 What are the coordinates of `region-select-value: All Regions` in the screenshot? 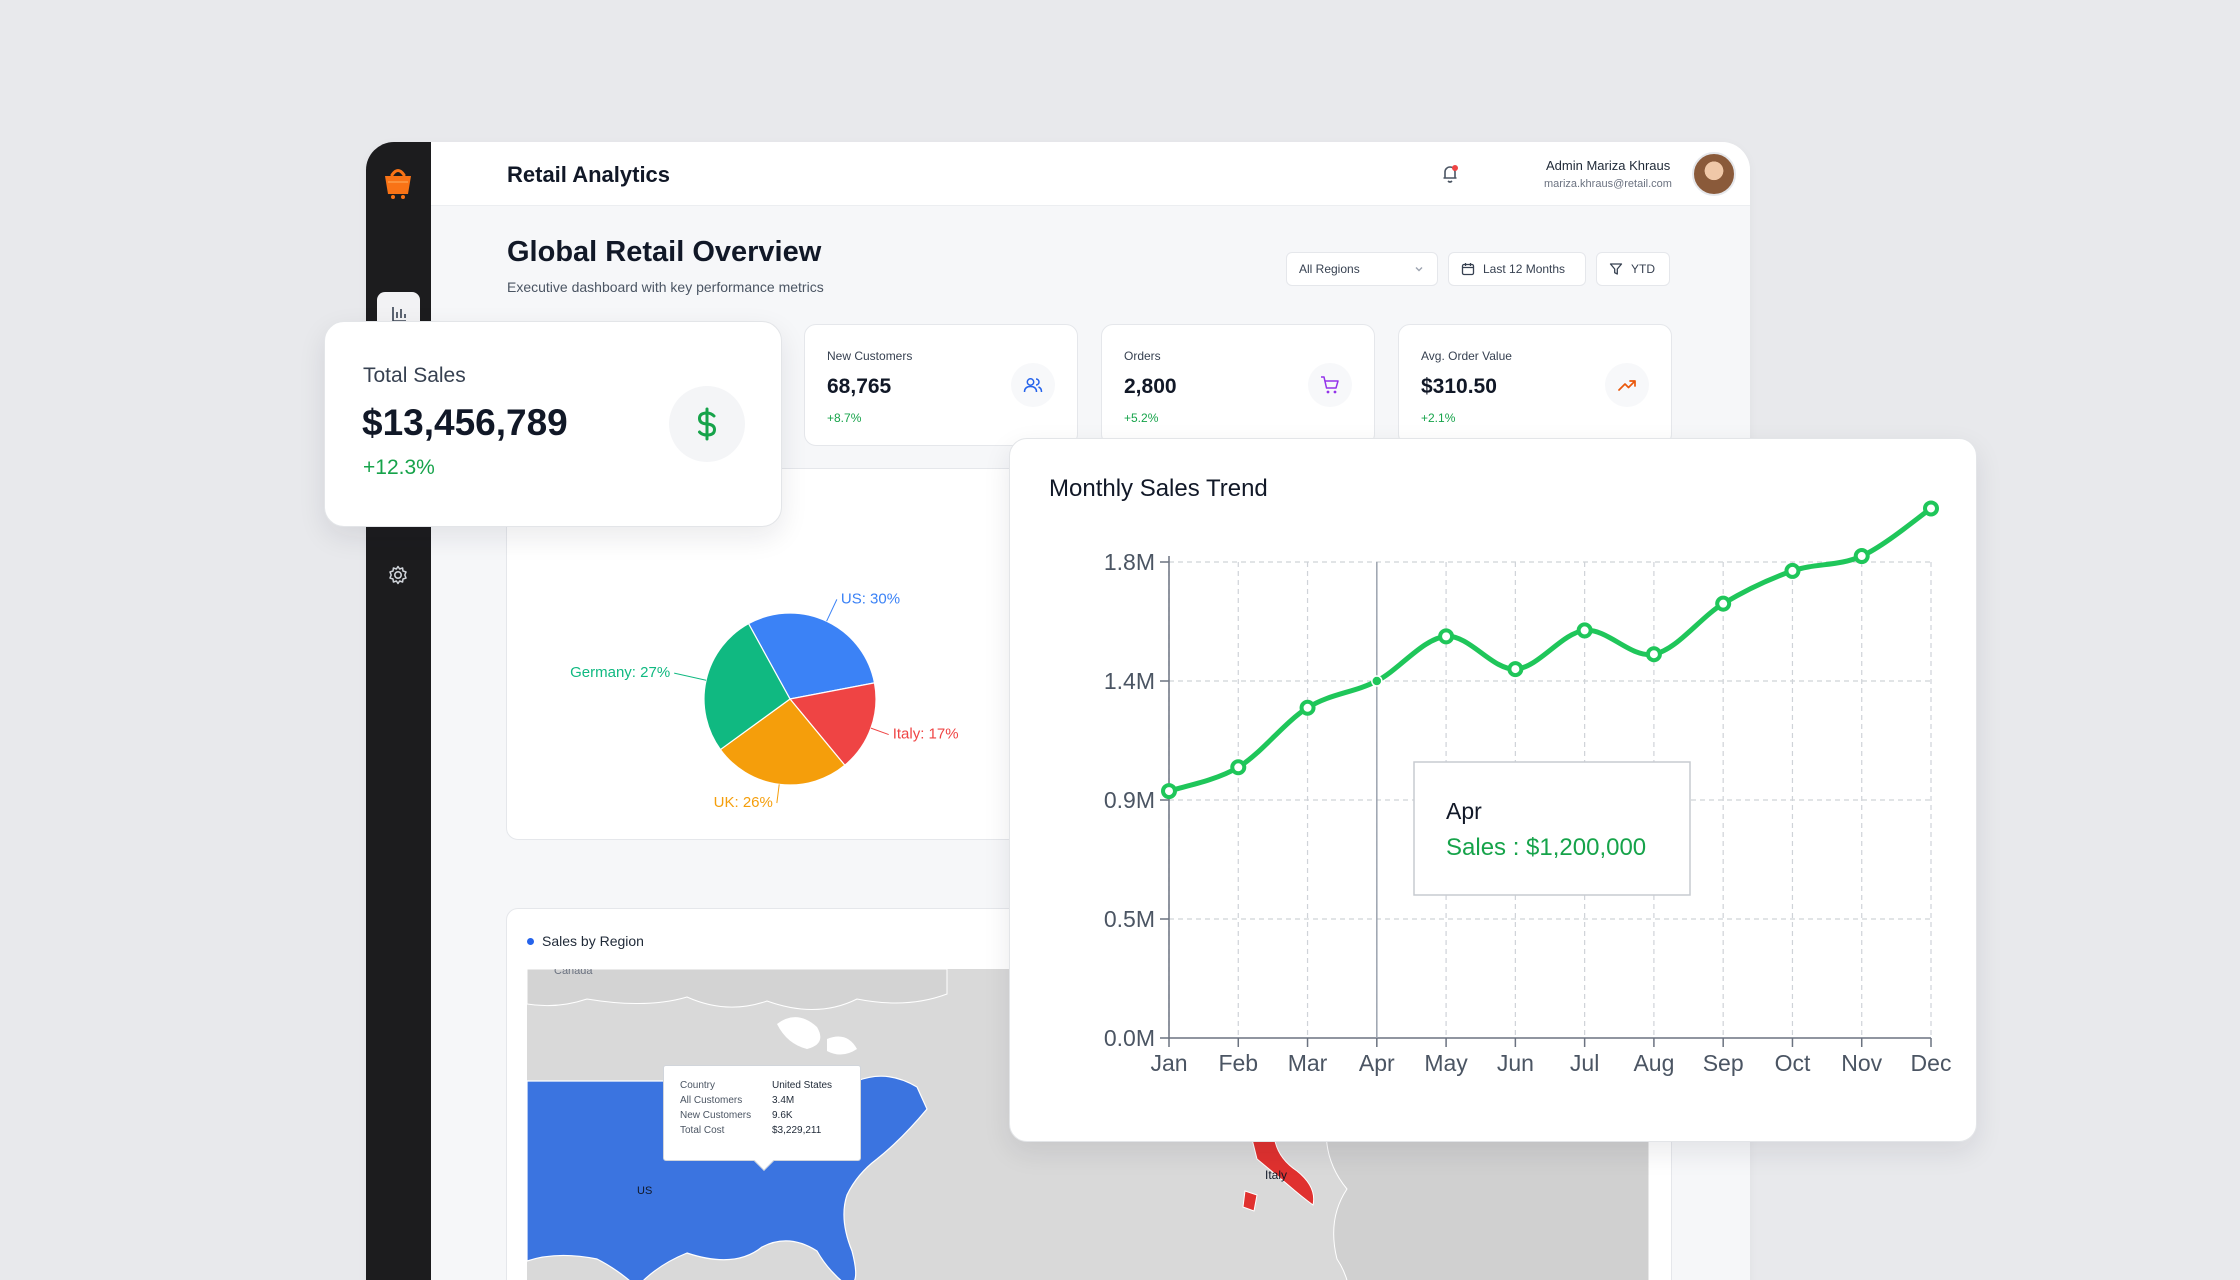 It's located at (1329, 269).